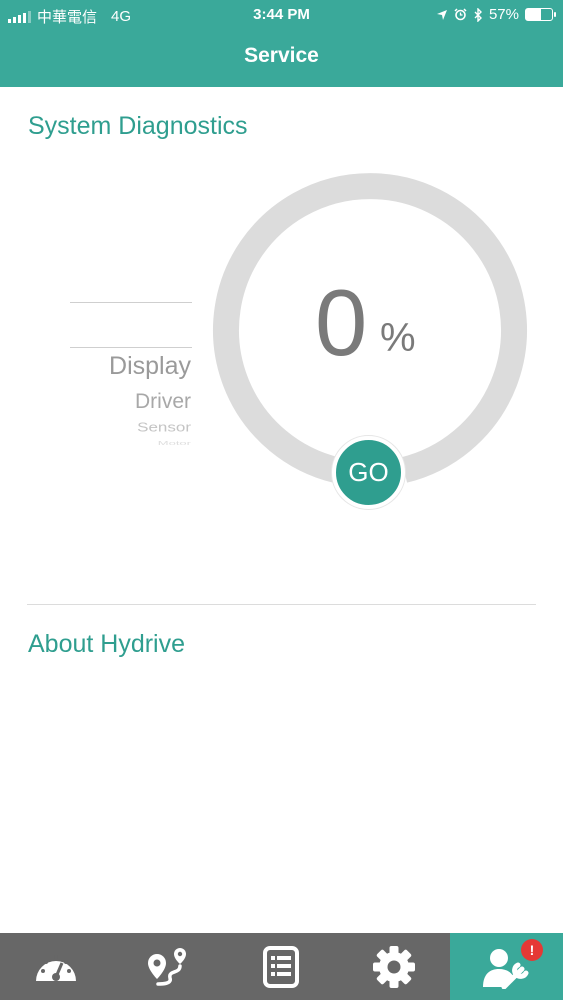 This screenshot has width=563, height=1000. Describe the element at coordinates (163, 402) in the screenshot. I see `picker-item-driver: Driver` at that location.